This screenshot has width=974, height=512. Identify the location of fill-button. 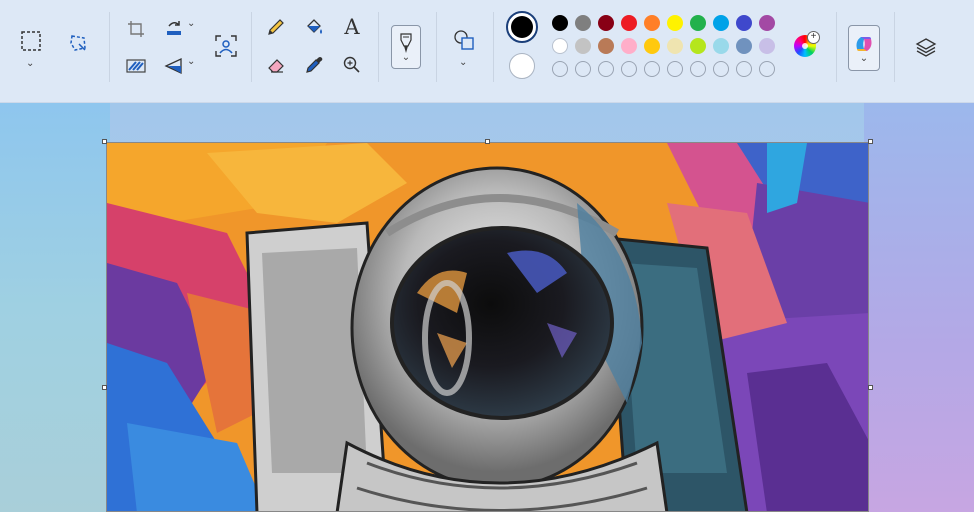
(314, 27).